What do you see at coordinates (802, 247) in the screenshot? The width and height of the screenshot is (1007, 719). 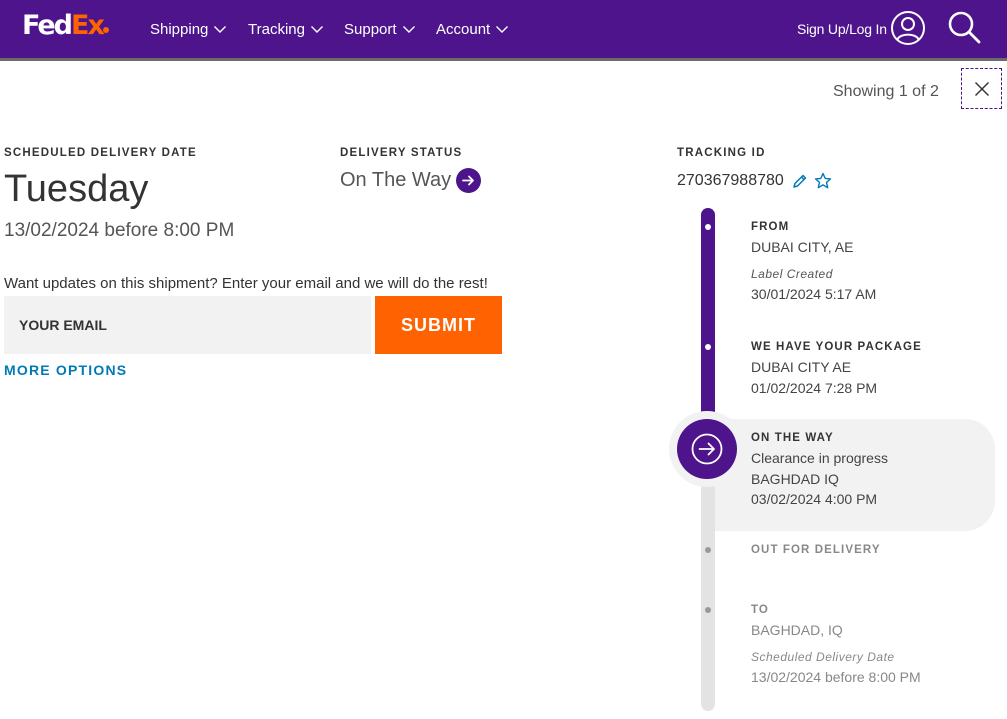 I see `event-location: DUBAI CITY, AE` at bounding box center [802, 247].